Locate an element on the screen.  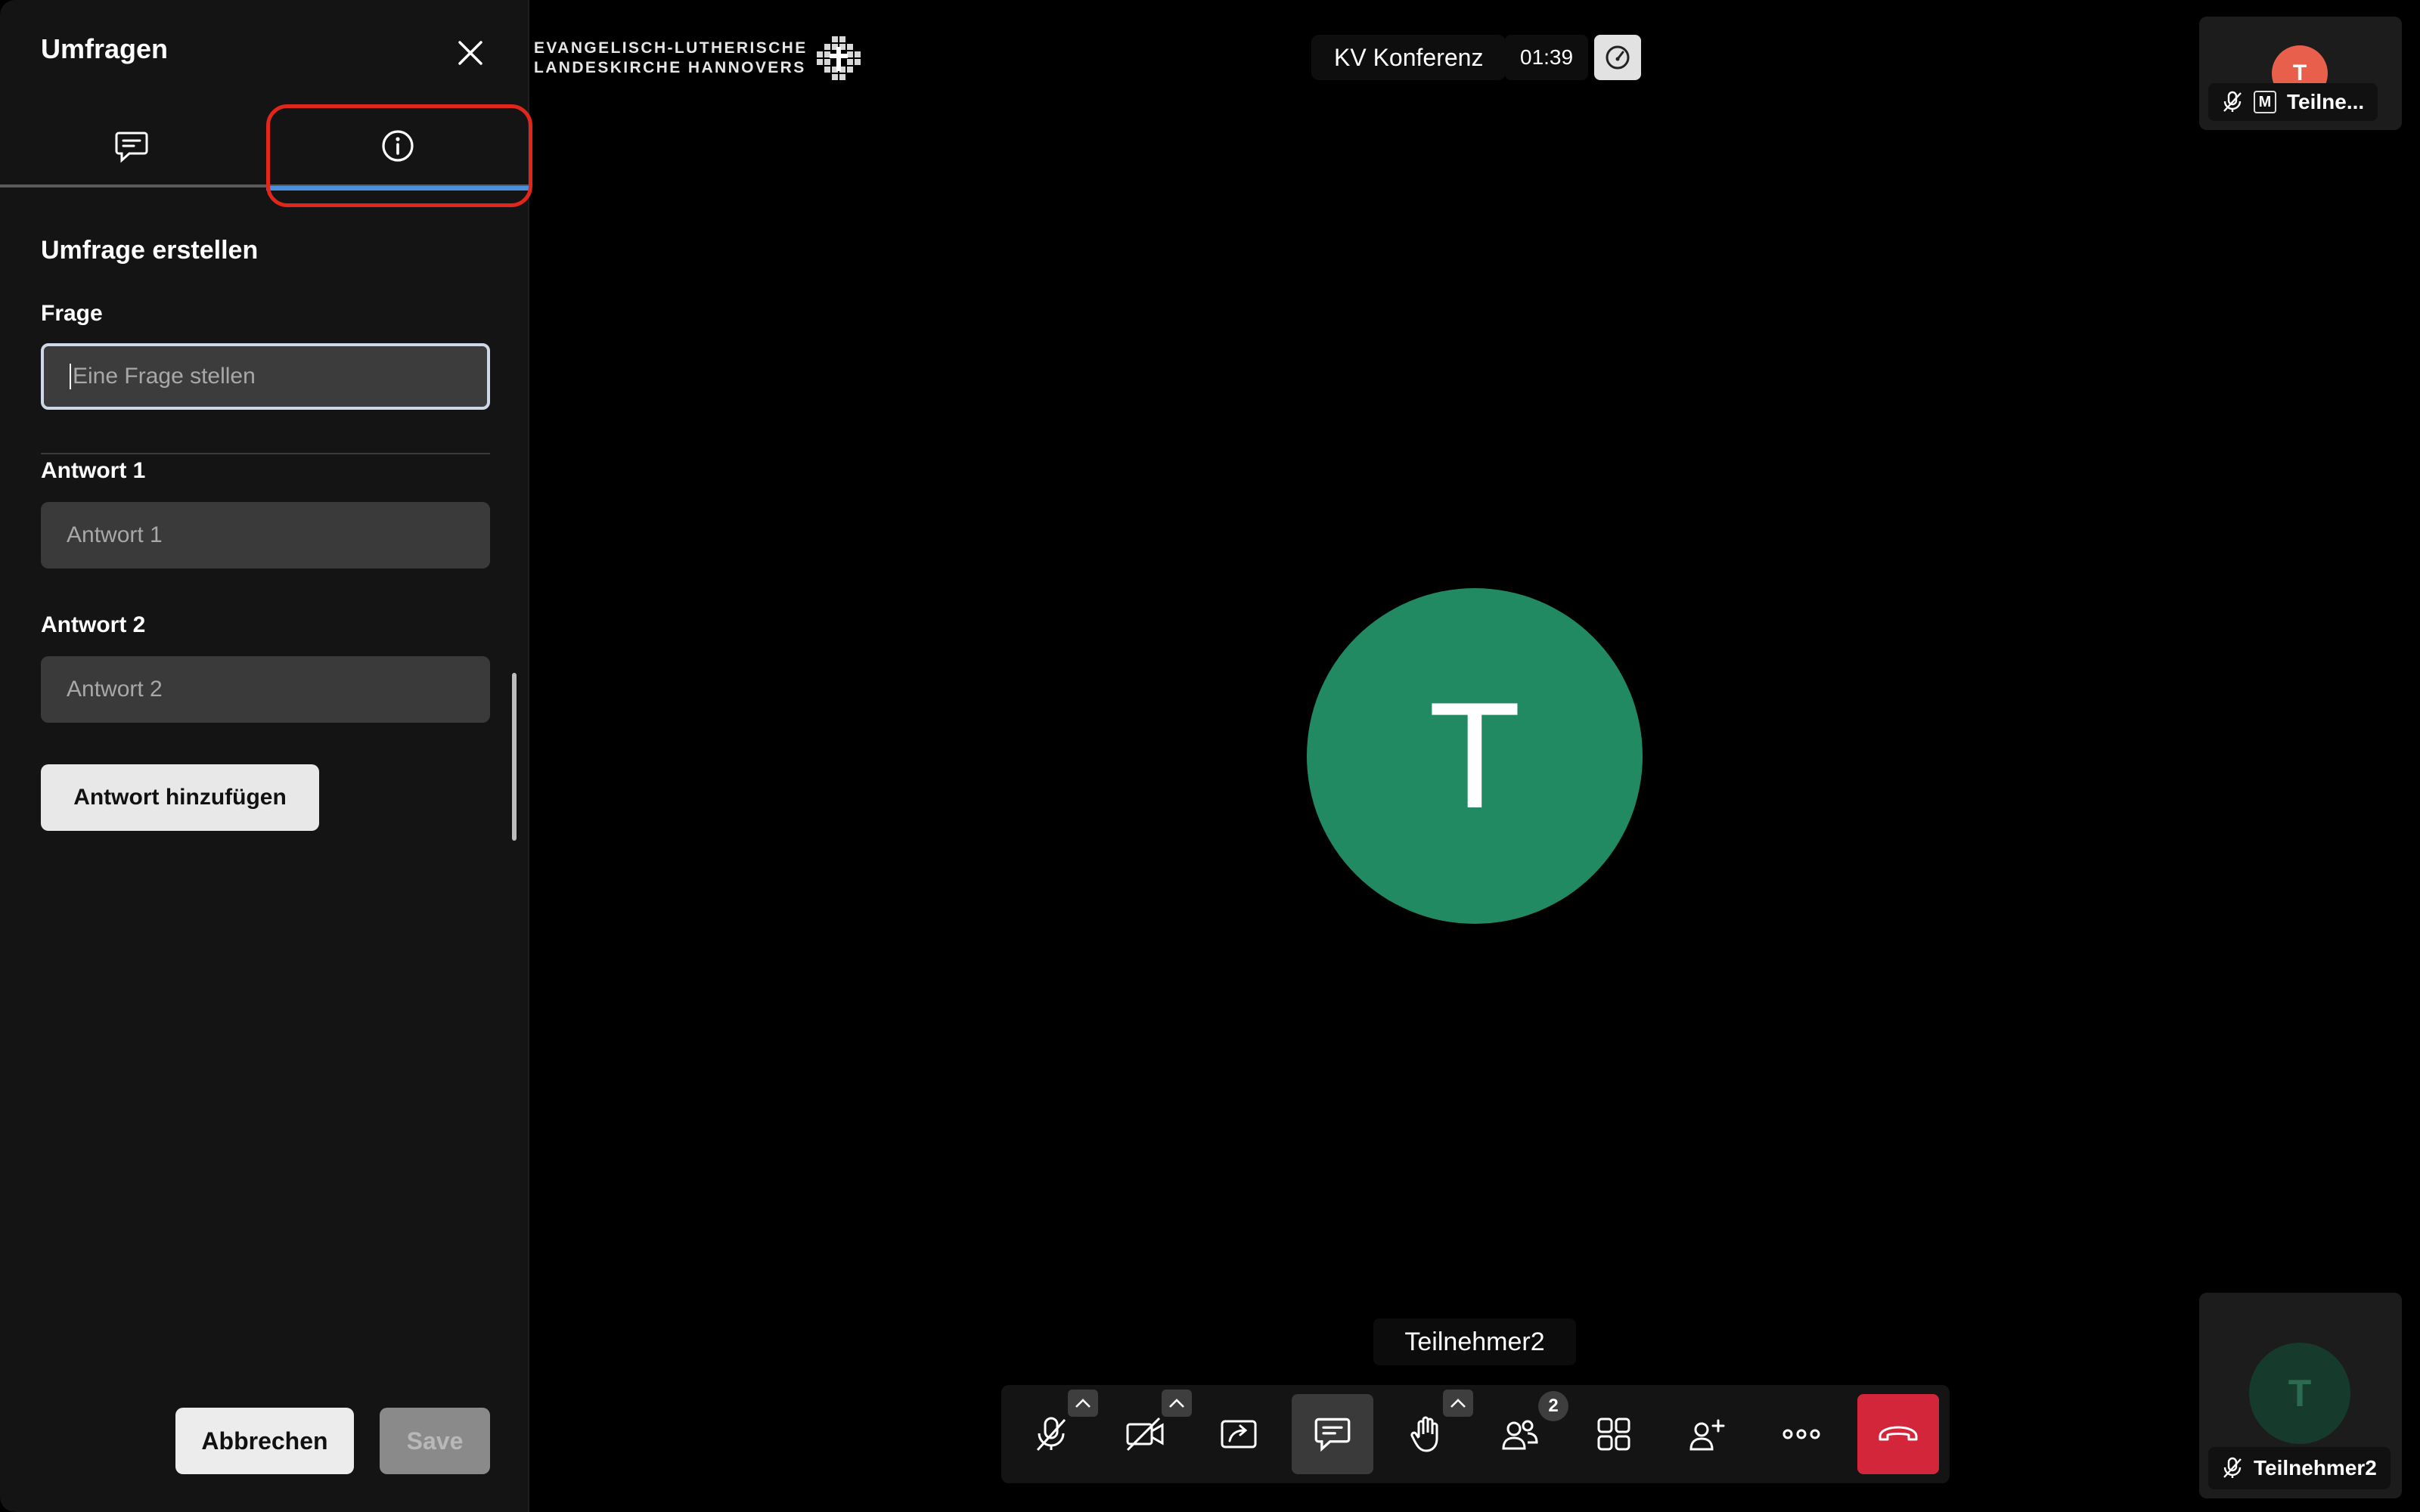
self-view-namebar: Teilnehmer2 is located at coordinates (2299, 1468).